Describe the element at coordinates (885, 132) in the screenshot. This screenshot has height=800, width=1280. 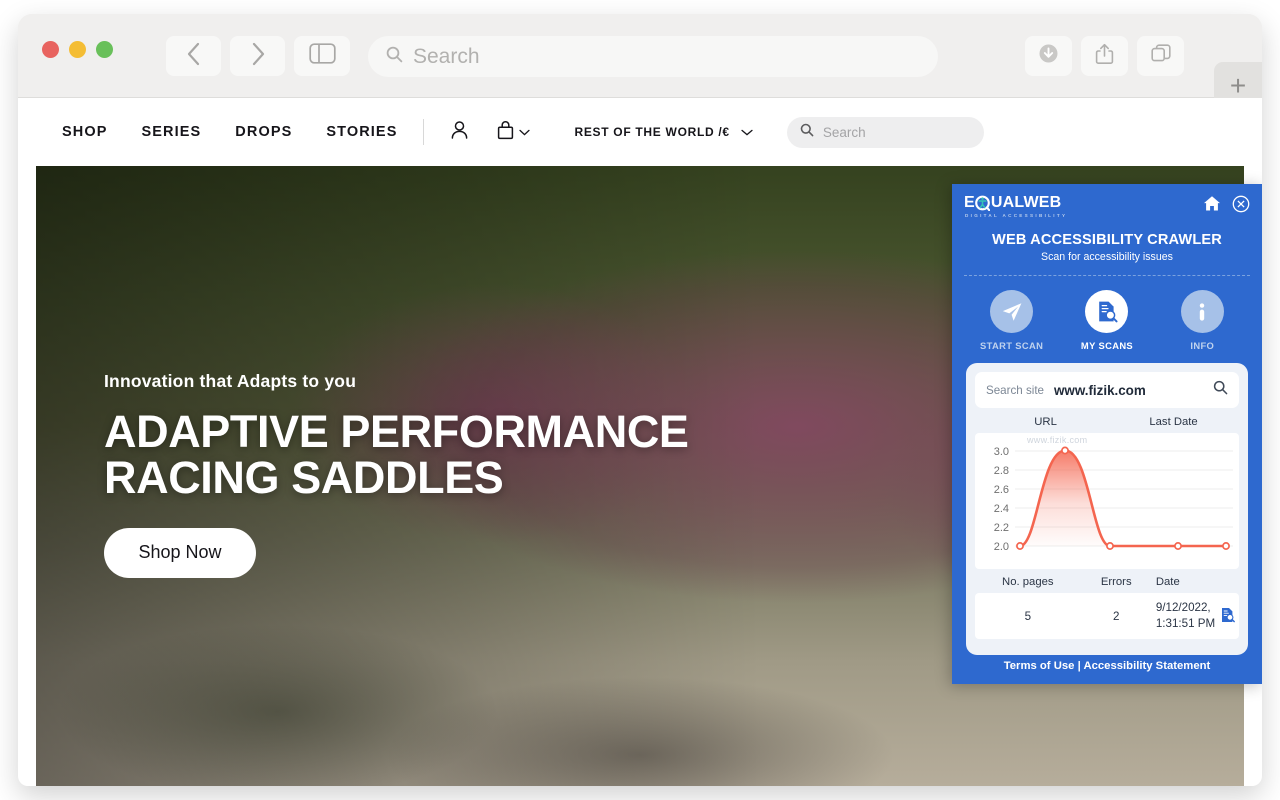
I see `site-search-input: Search` at that location.